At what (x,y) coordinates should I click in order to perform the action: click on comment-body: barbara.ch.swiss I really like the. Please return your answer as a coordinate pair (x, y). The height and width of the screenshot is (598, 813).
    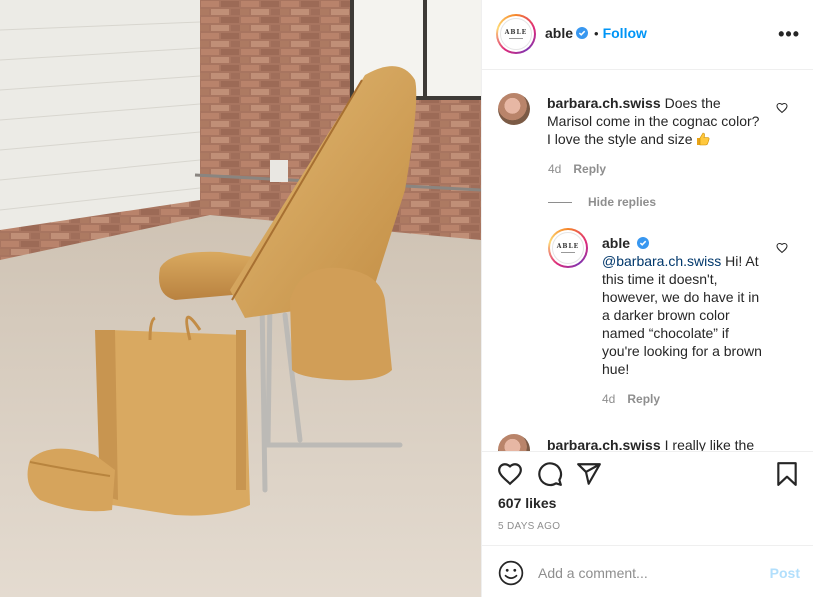
    Looking at the image, I should click on (654, 443).